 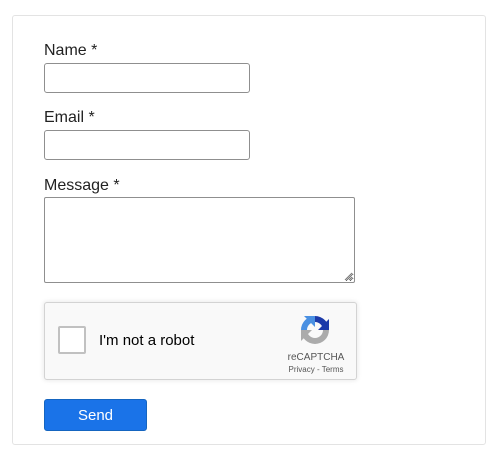 I want to click on recaptcha-logo-icon, so click(x=315, y=330).